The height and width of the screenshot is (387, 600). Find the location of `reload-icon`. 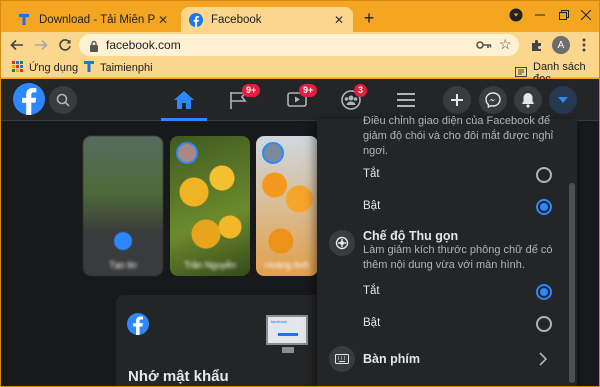

reload-icon is located at coordinates (65, 45).